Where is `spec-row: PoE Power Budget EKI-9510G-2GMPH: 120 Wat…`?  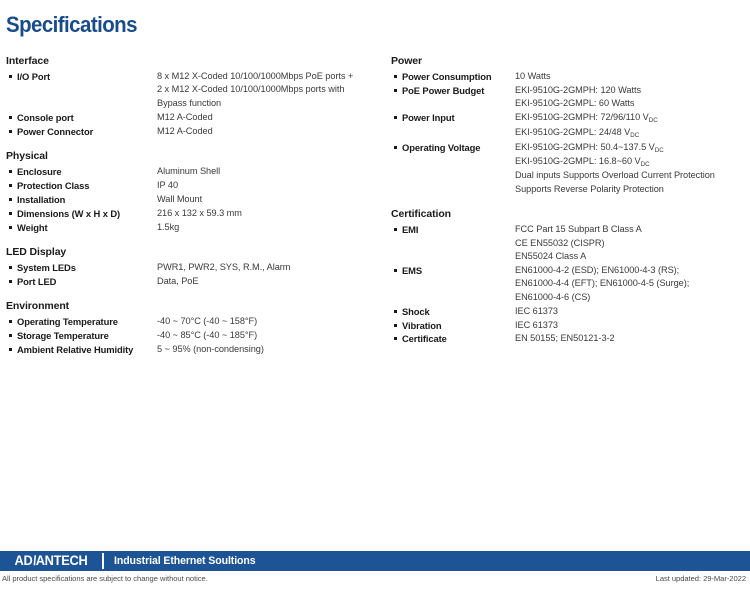
spec-row: PoE Power Budget EKI-9510G-2GMPH: 120 Wat… is located at coordinates (570, 97).